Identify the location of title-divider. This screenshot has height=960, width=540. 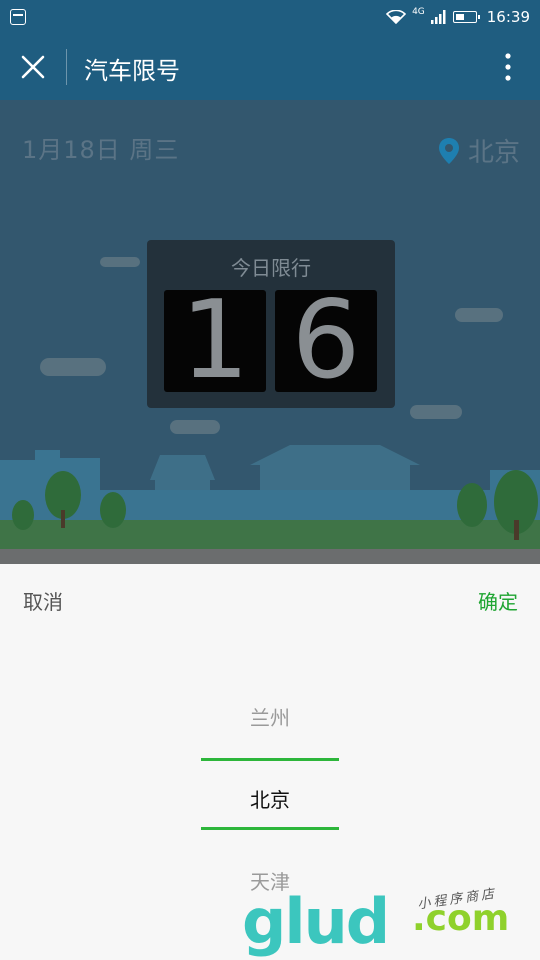
(66, 67).